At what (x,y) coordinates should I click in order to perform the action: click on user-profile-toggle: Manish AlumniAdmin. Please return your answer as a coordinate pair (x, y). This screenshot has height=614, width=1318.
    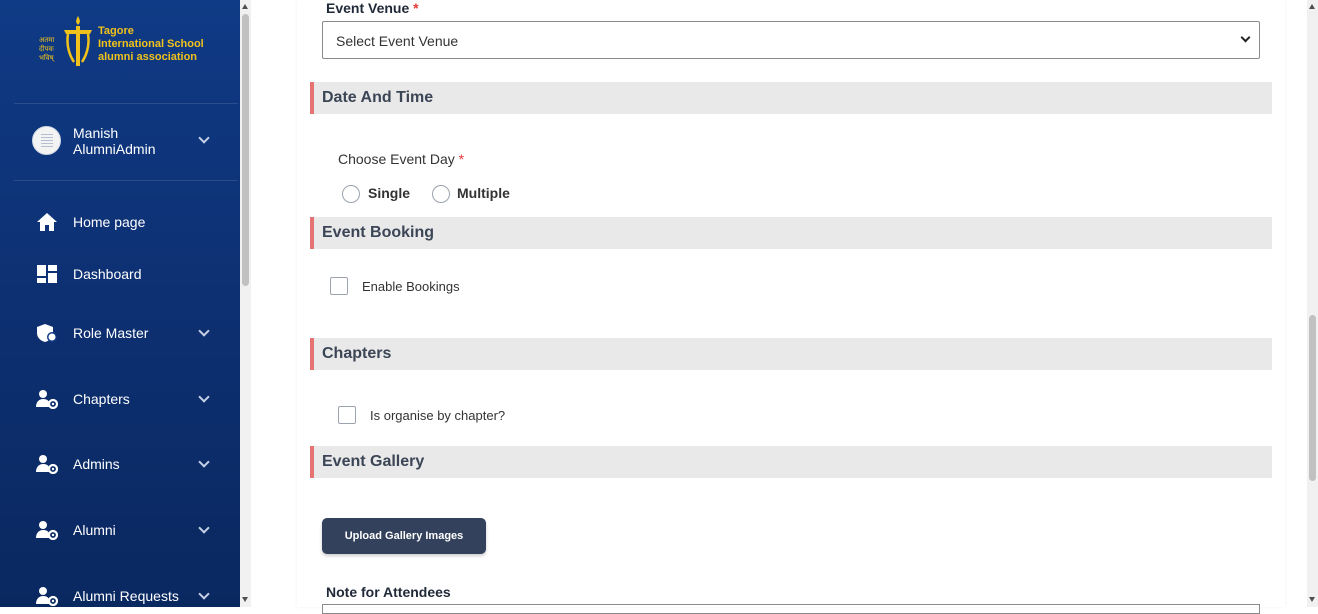
    Looking at the image, I should click on (127, 144).